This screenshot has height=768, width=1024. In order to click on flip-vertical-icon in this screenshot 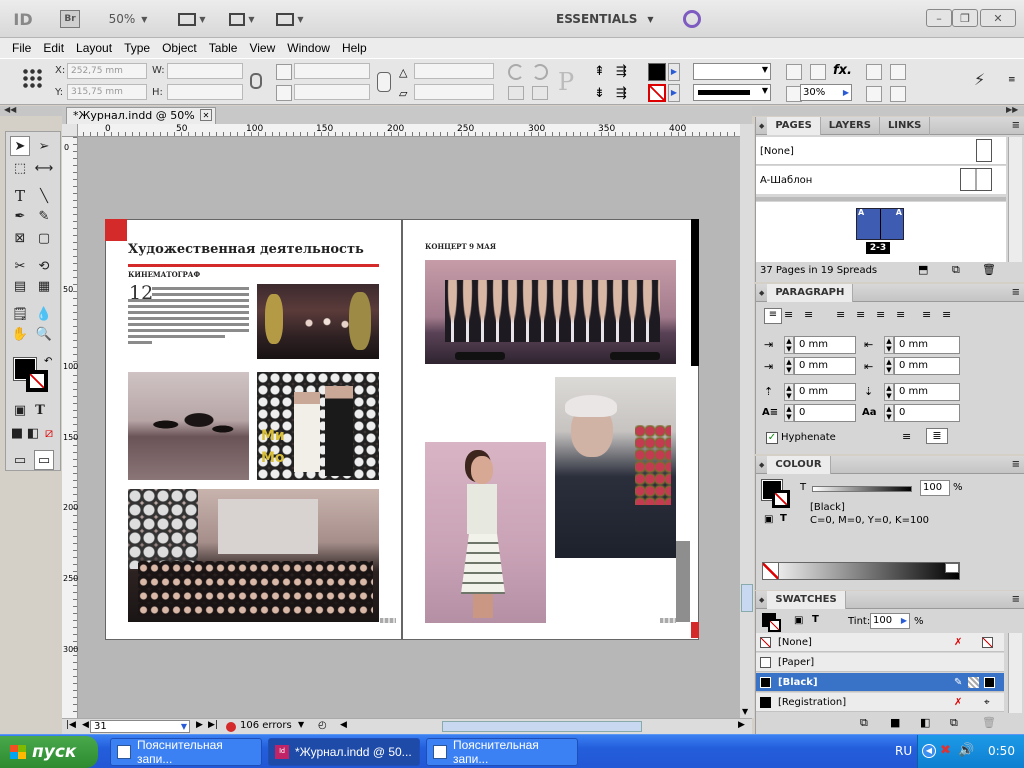, I will do `click(540, 93)`.